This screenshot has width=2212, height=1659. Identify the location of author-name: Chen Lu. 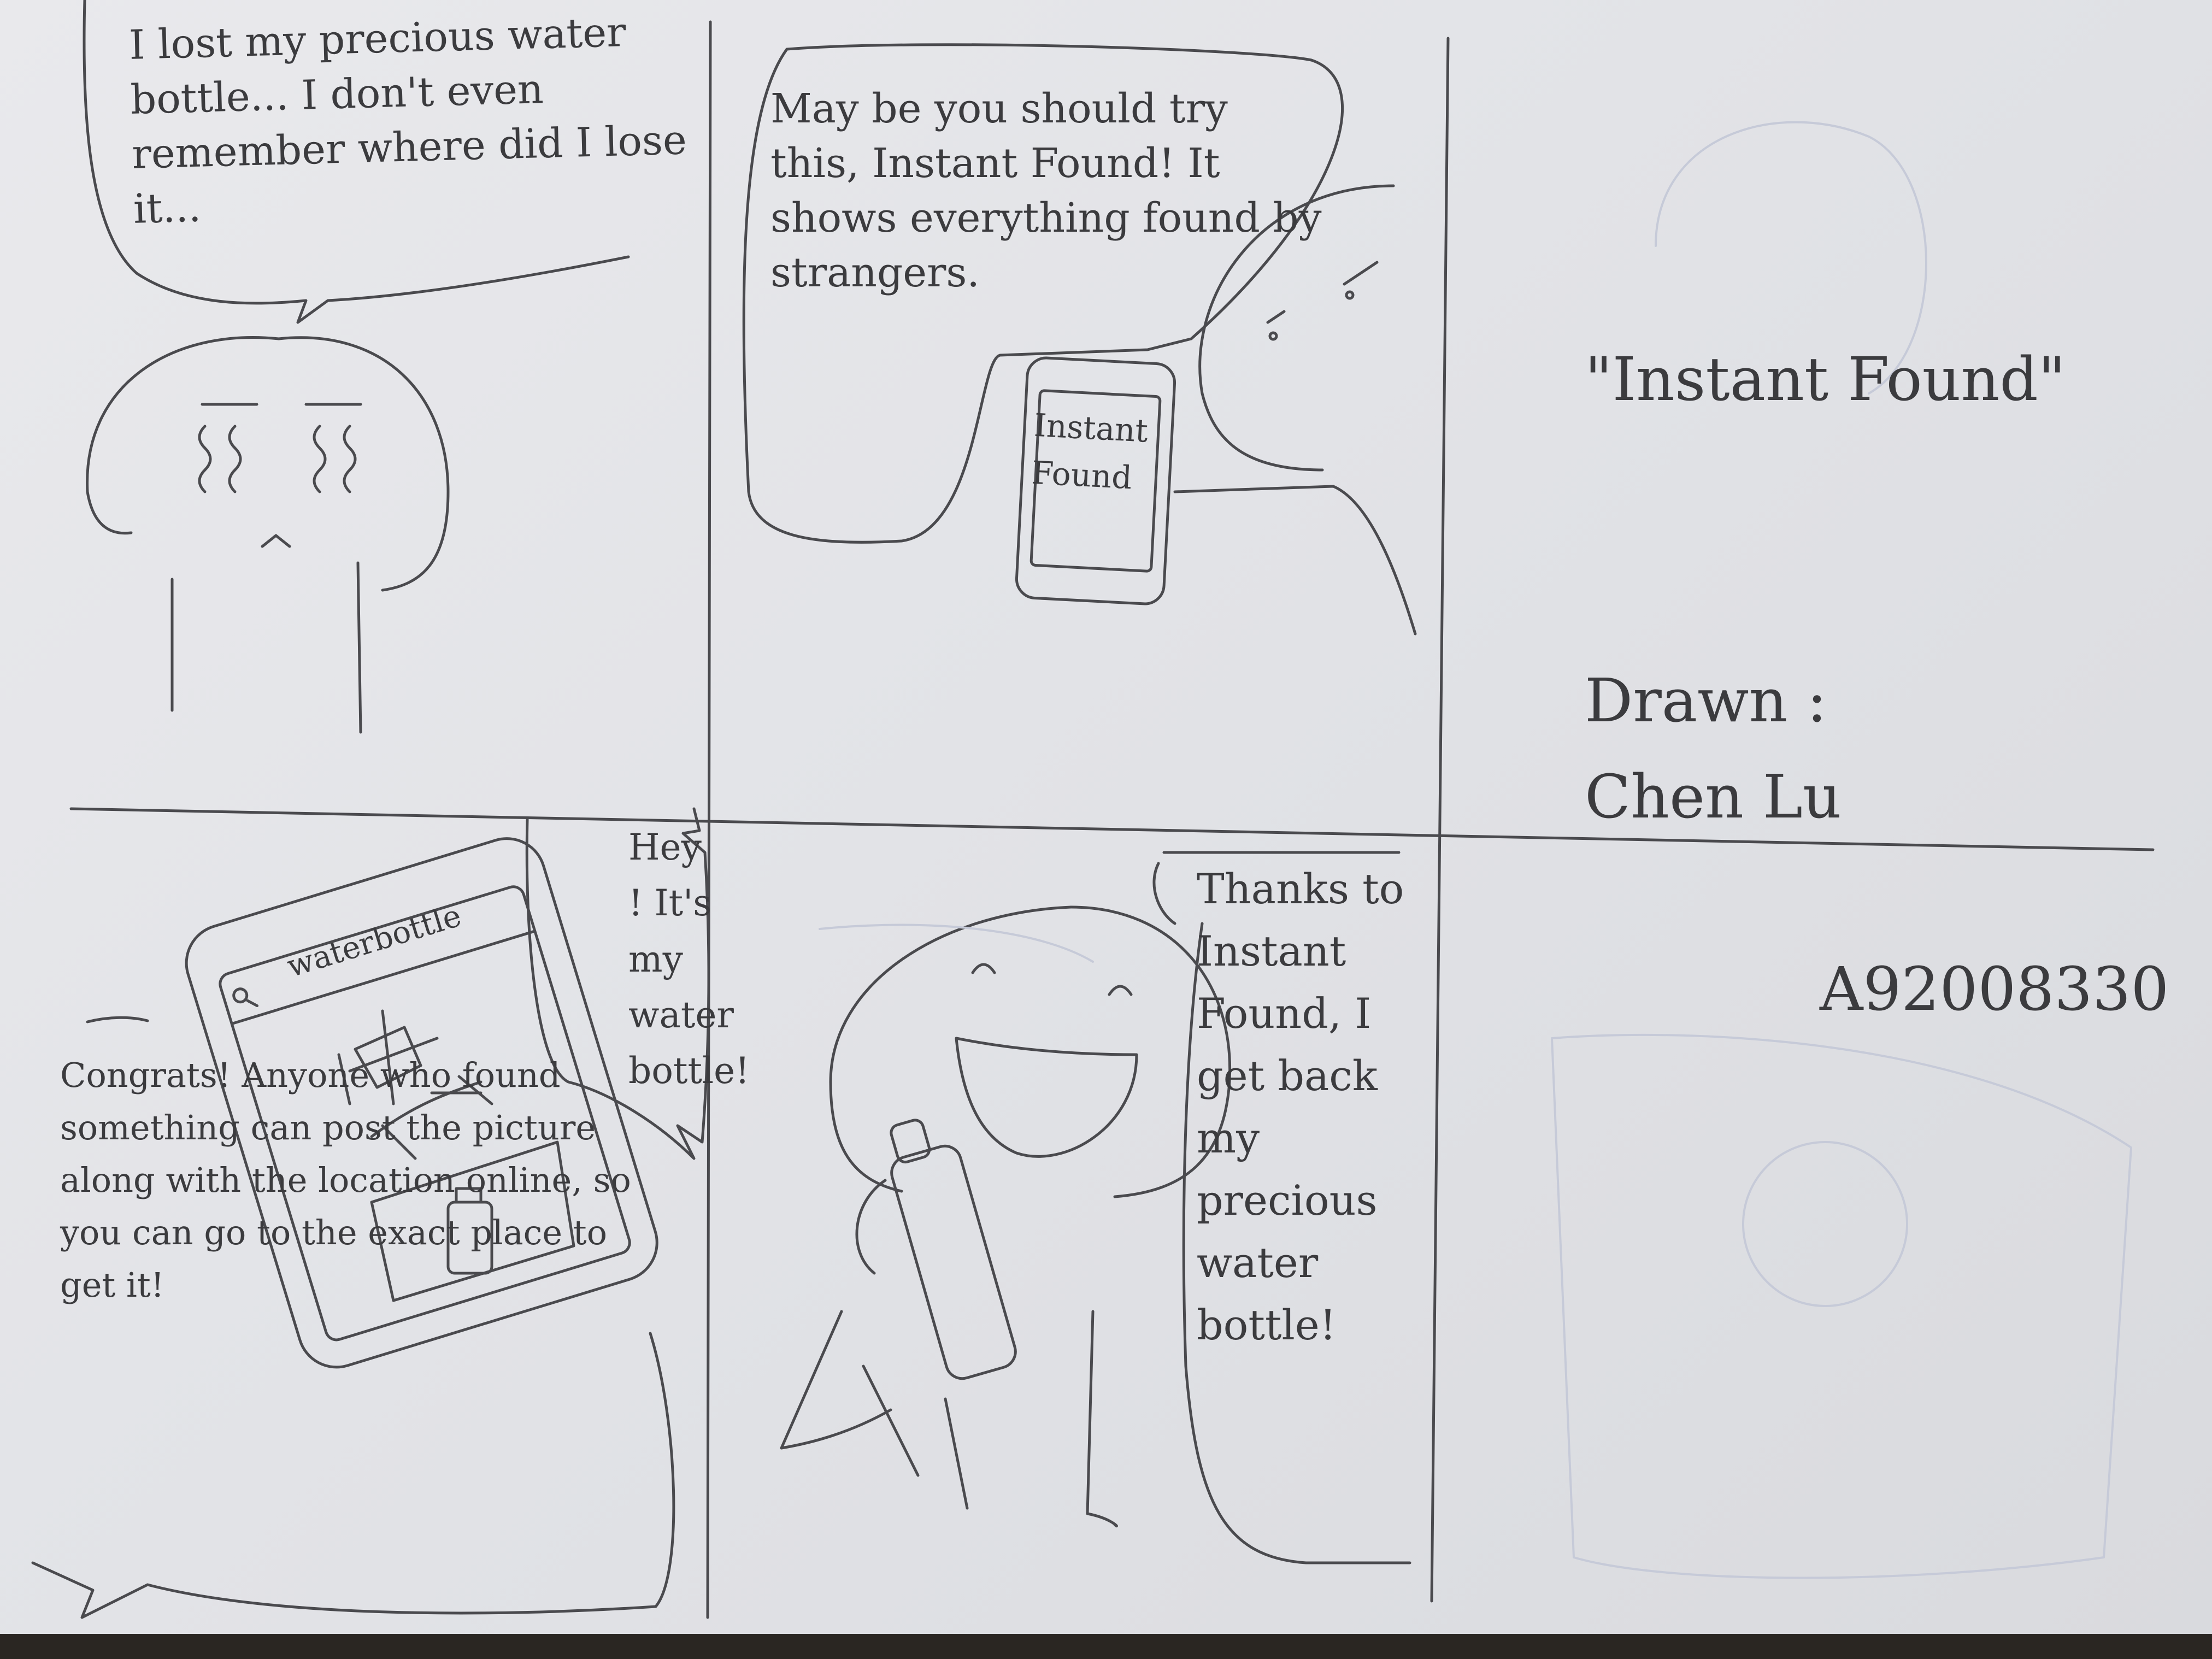
(1713, 797).